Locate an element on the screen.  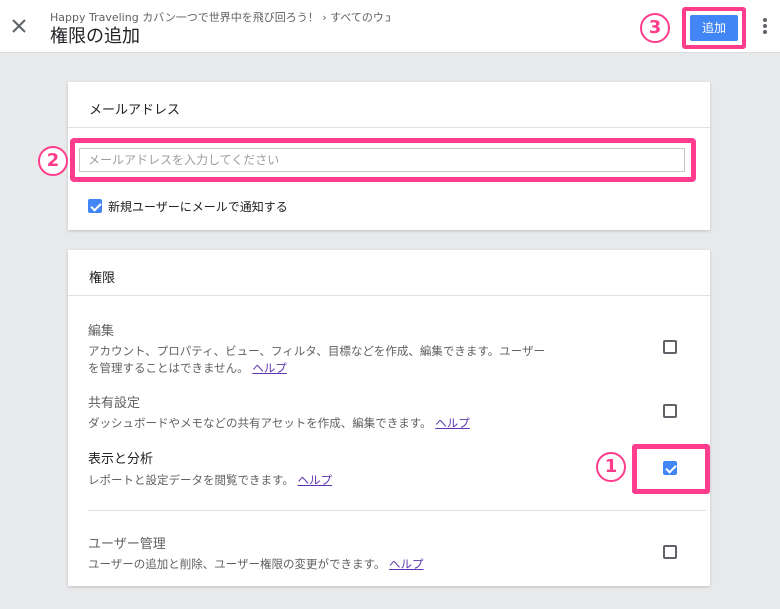
permissions-divider is located at coordinates (397, 510).